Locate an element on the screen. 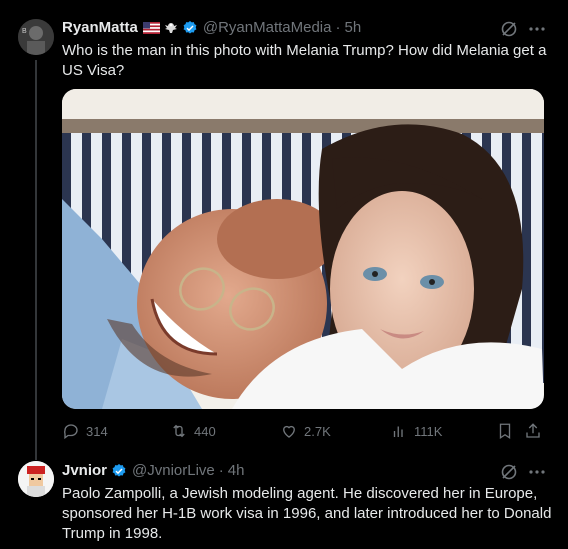 Image resolution: width=568 pixels, height=549 pixels. reply-button: 314 is located at coordinates (85, 431).